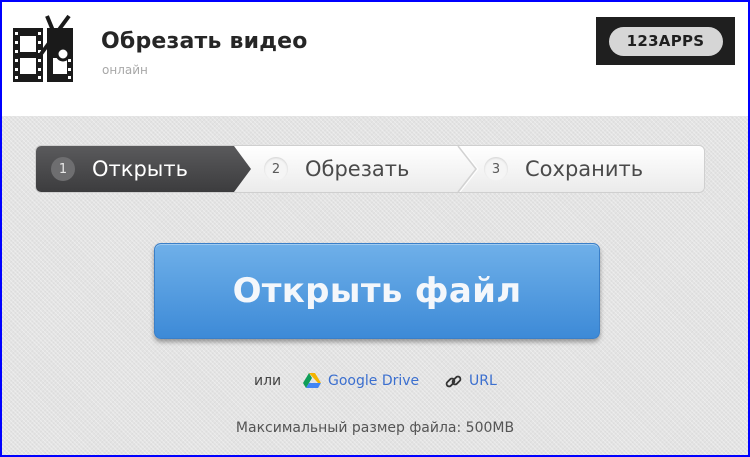 This screenshot has height=457, width=750. Describe the element at coordinates (453, 381) in the screenshot. I see `link-icon` at that location.